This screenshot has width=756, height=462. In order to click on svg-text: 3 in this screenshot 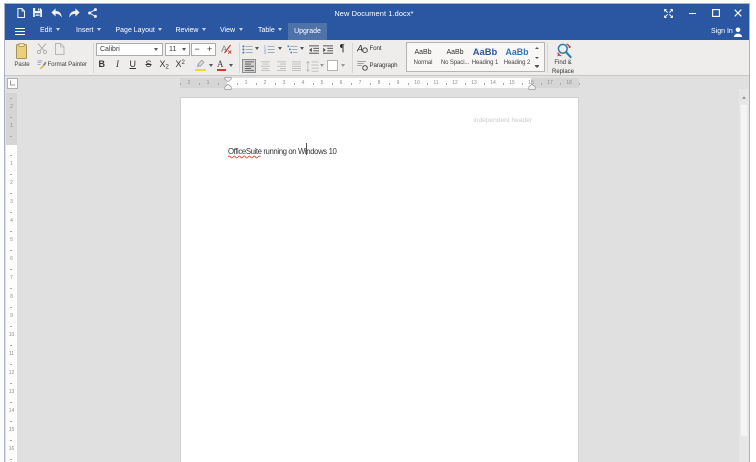, I will do `click(265, 51)`.